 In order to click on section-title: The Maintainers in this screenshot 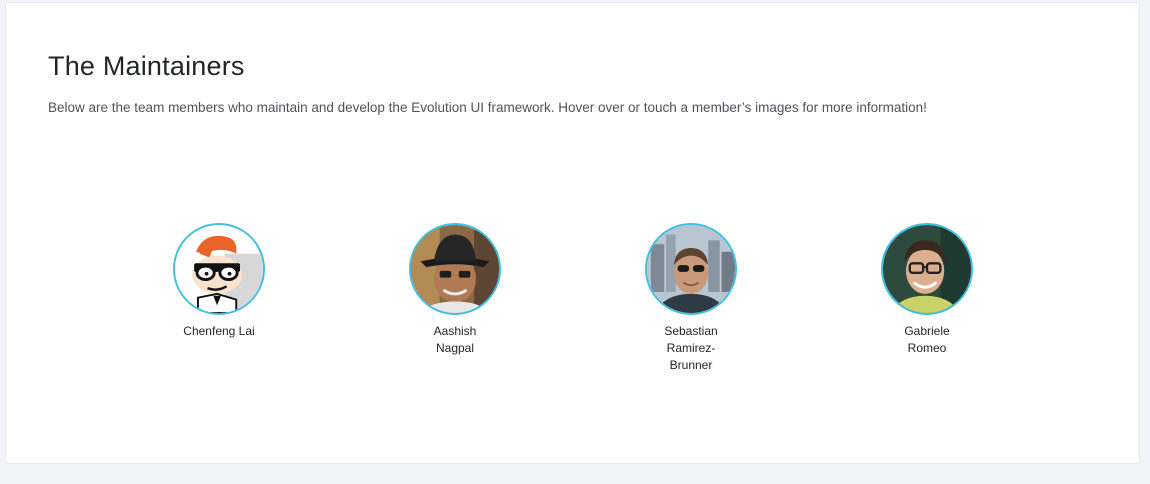, I will do `click(146, 66)`.